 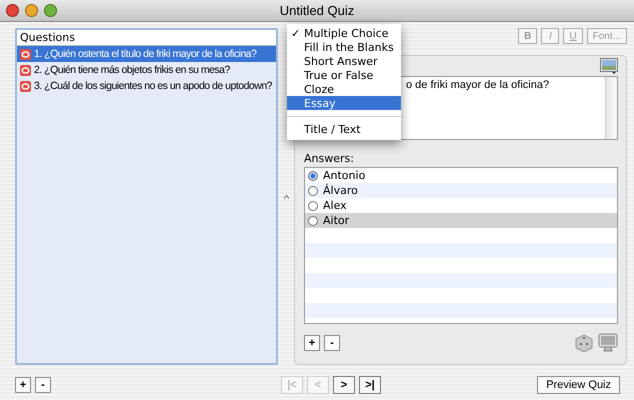 What do you see at coordinates (295, 33) in the screenshot?
I see `checkmark: ✓` at bounding box center [295, 33].